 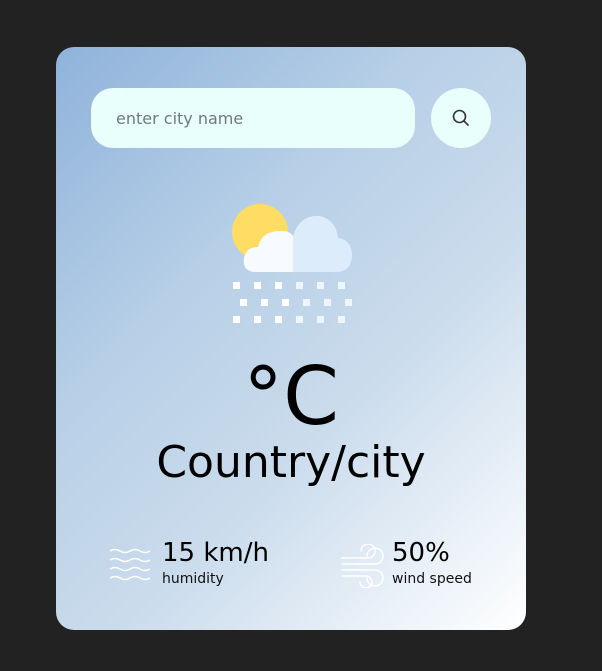 I want to click on wind-speed-stat: 50% wind speed, so click(x=430, y=565).